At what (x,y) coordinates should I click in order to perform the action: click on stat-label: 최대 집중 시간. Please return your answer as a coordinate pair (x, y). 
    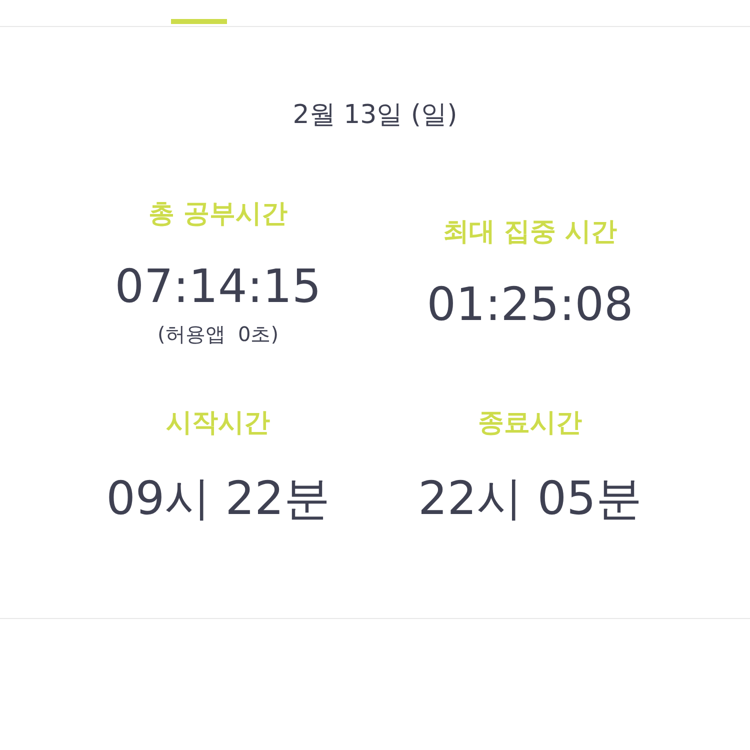
    Looking at the image, I should click on (530, 232).